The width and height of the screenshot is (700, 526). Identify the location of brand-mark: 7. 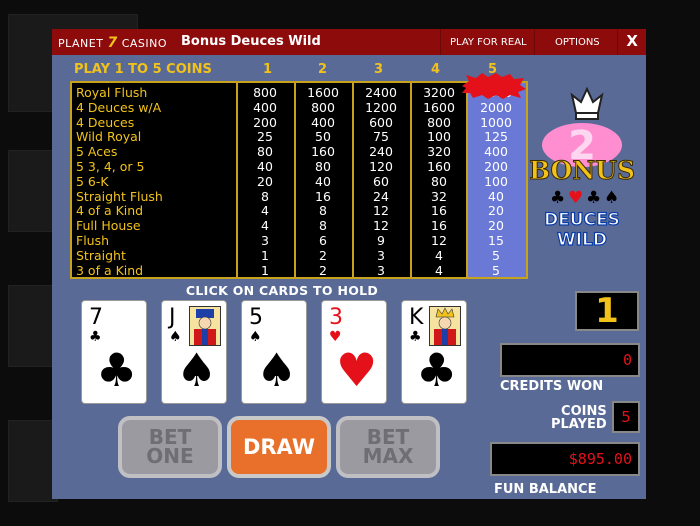
(112, 43).